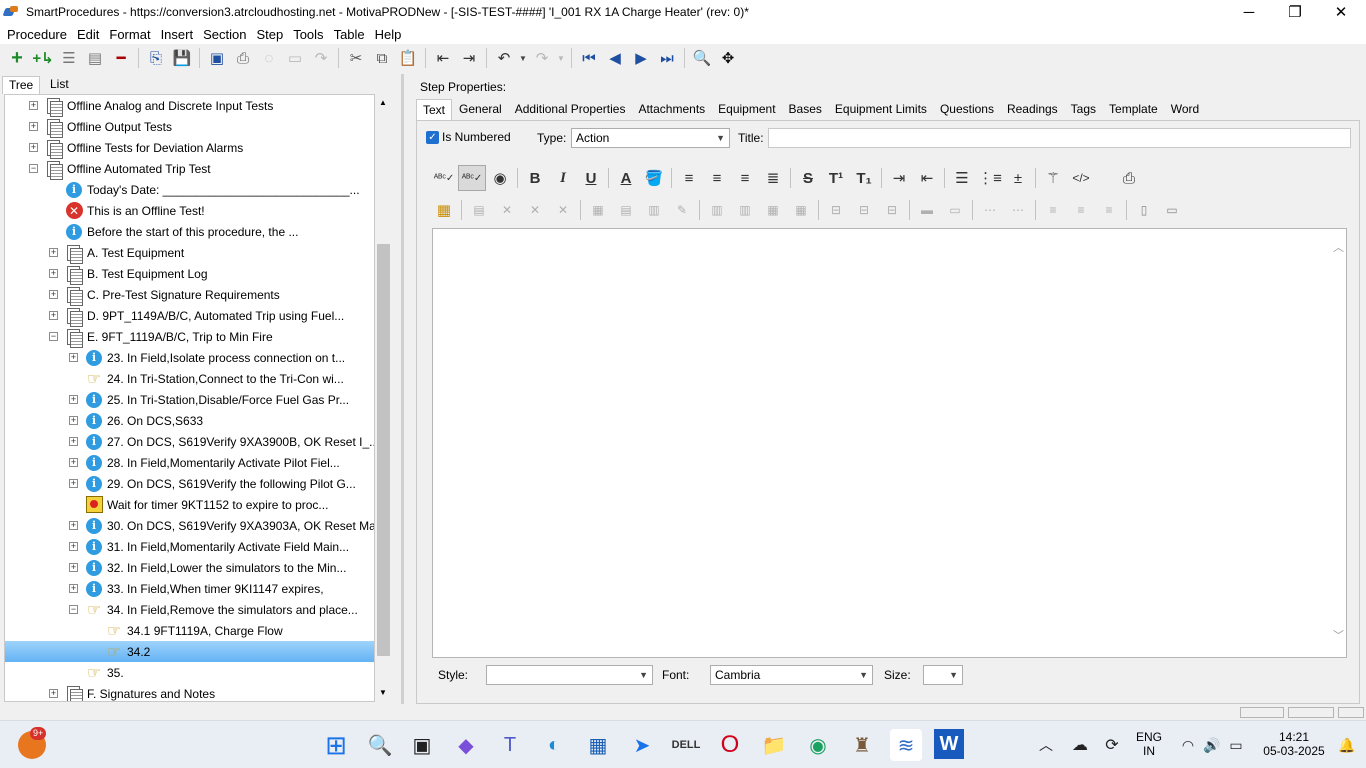 Image resolution: width=1366 pixels, height=768 pixels. What do you see at coordinates (943, 675) in the screenshot?
I see `size-select: ▼` at bounding box center [943, 675].